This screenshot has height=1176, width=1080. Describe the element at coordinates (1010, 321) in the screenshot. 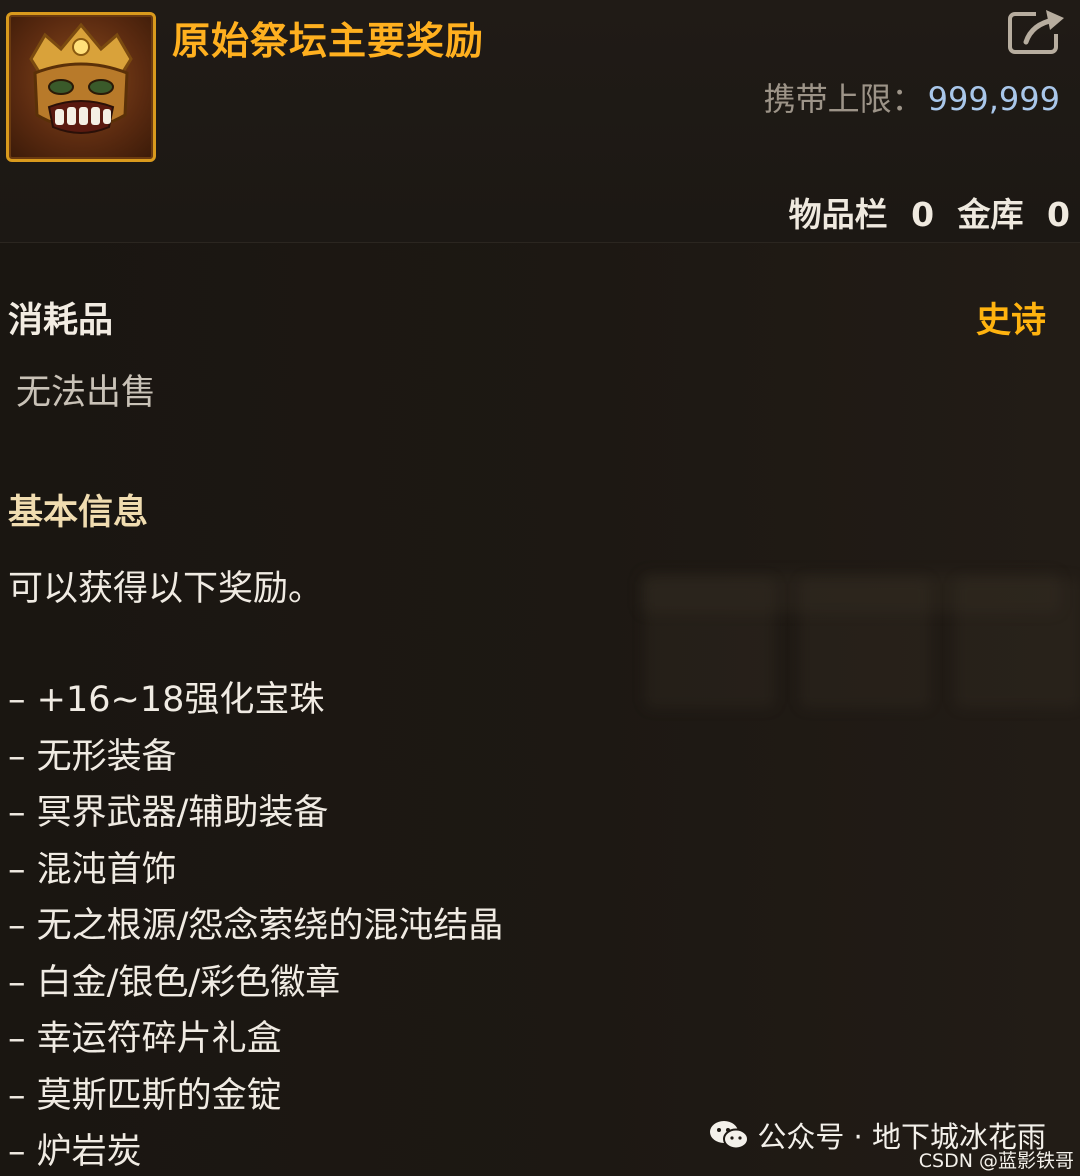

I see `item-rarity: 史诗` at that location.